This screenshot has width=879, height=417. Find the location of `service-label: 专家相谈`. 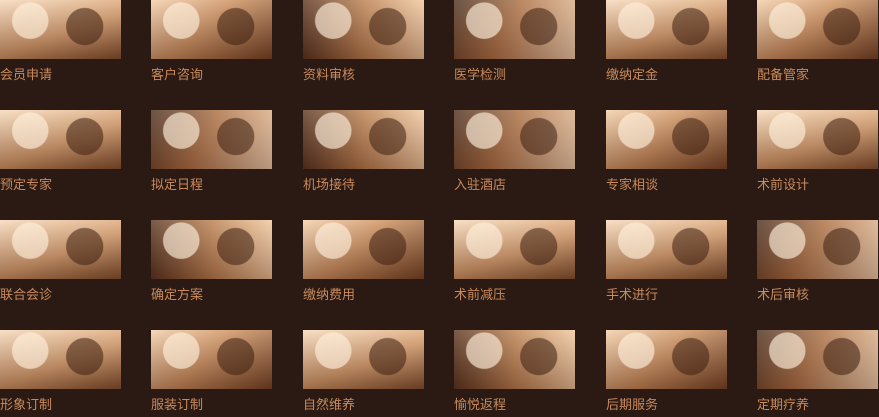

service-label: 专家相谈 is located at coordinates (676, 186).